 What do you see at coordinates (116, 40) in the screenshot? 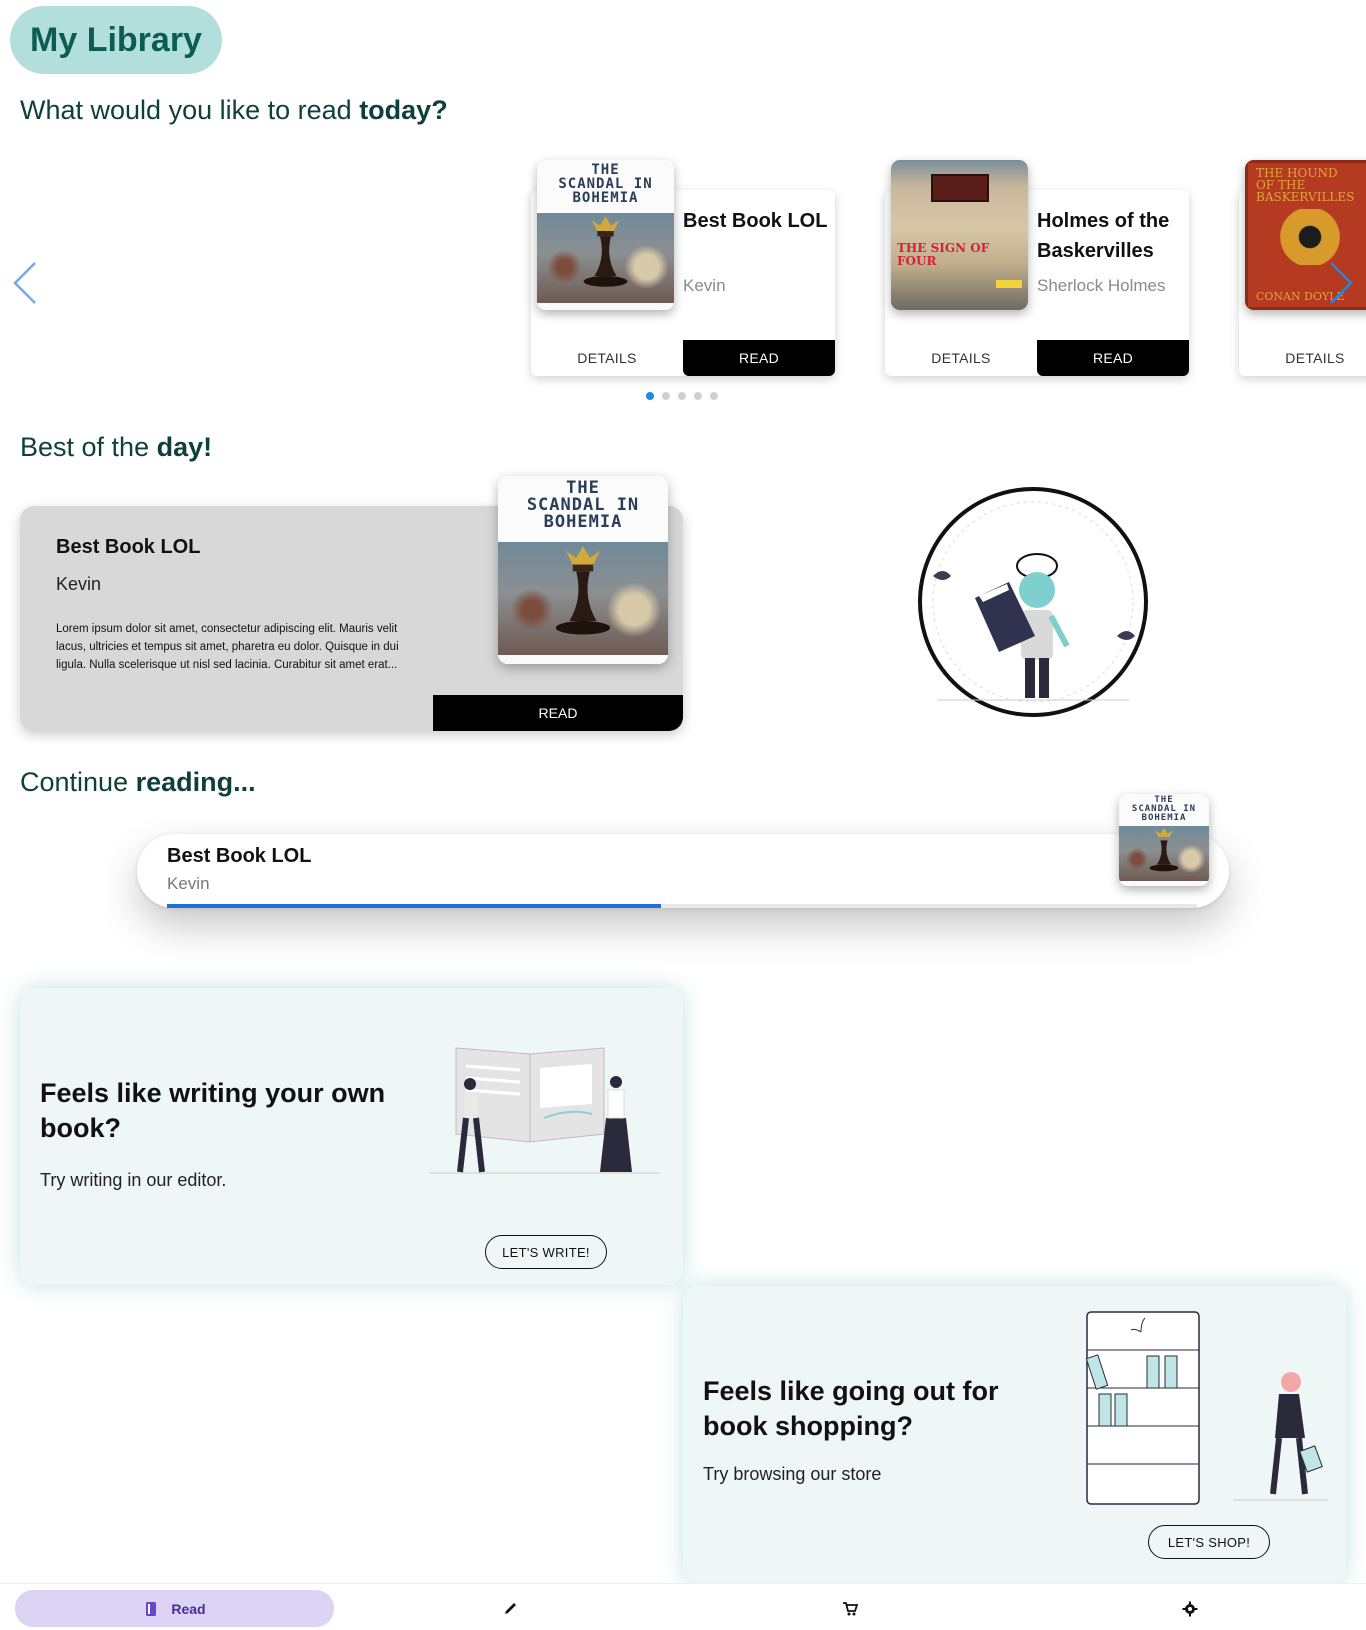
I see `my-library-title: My Library` at bounding box center [116, 40].